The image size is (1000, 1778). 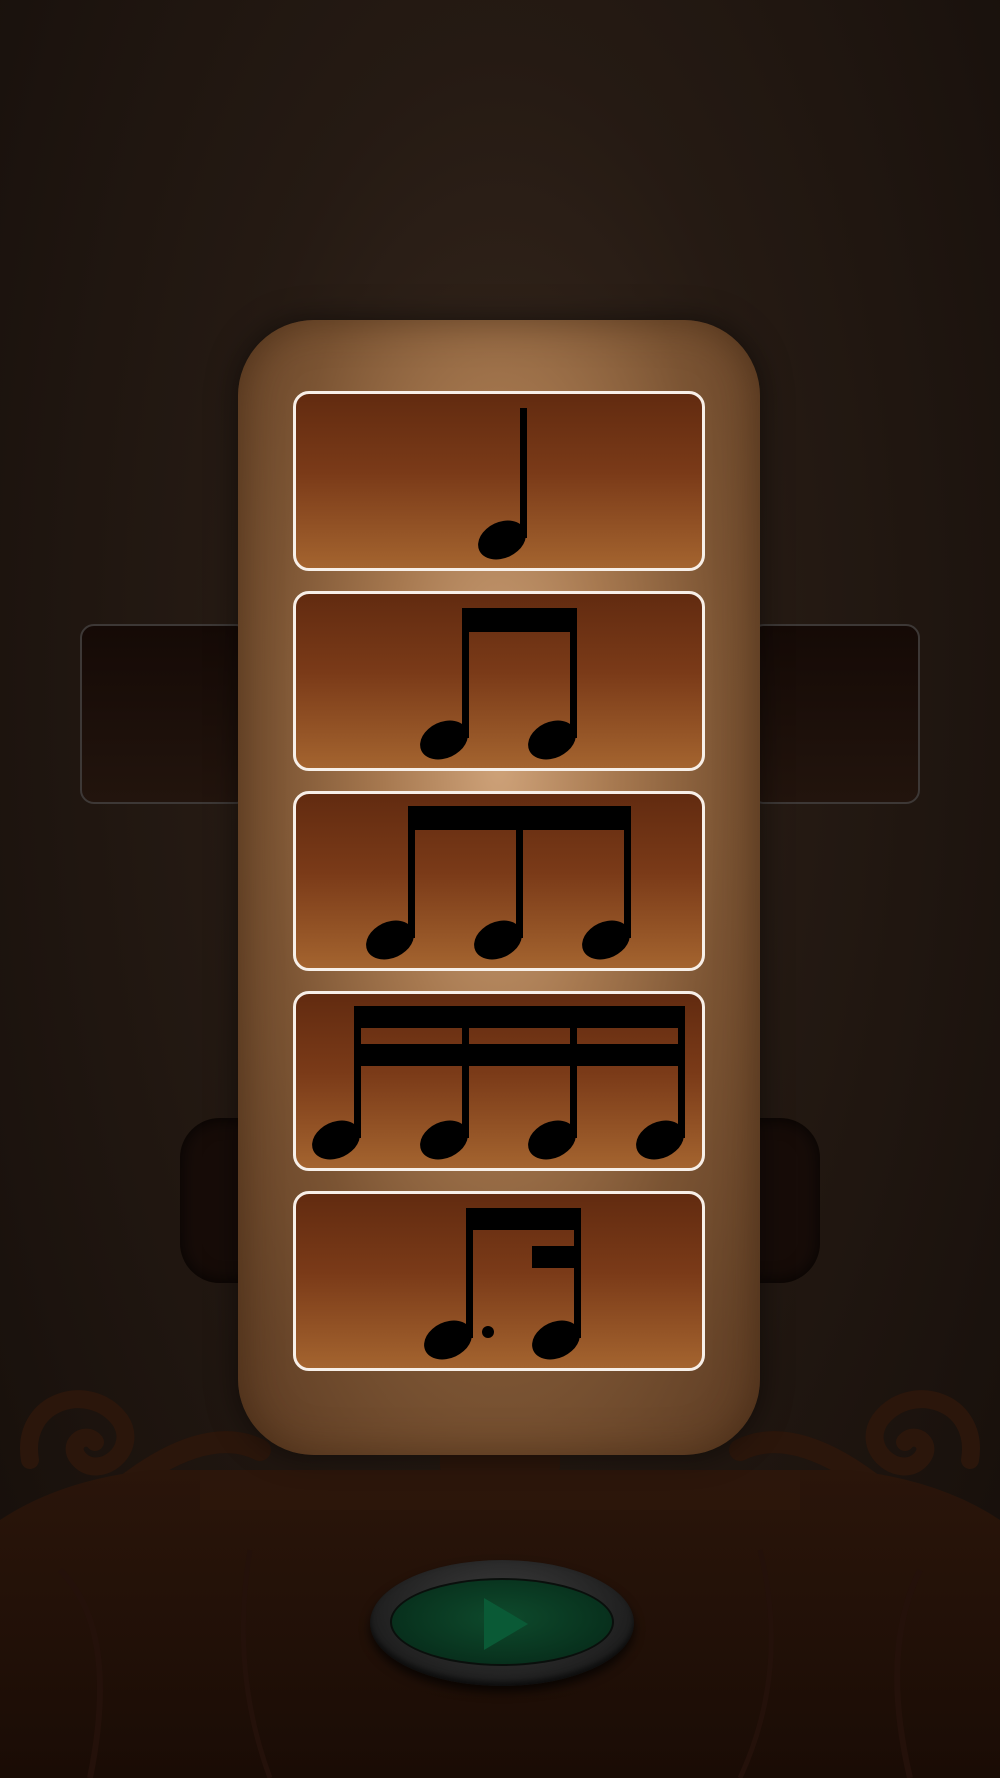 I want to click on rhythm-option-eighth-note-pair, so click(x=499, y=681).